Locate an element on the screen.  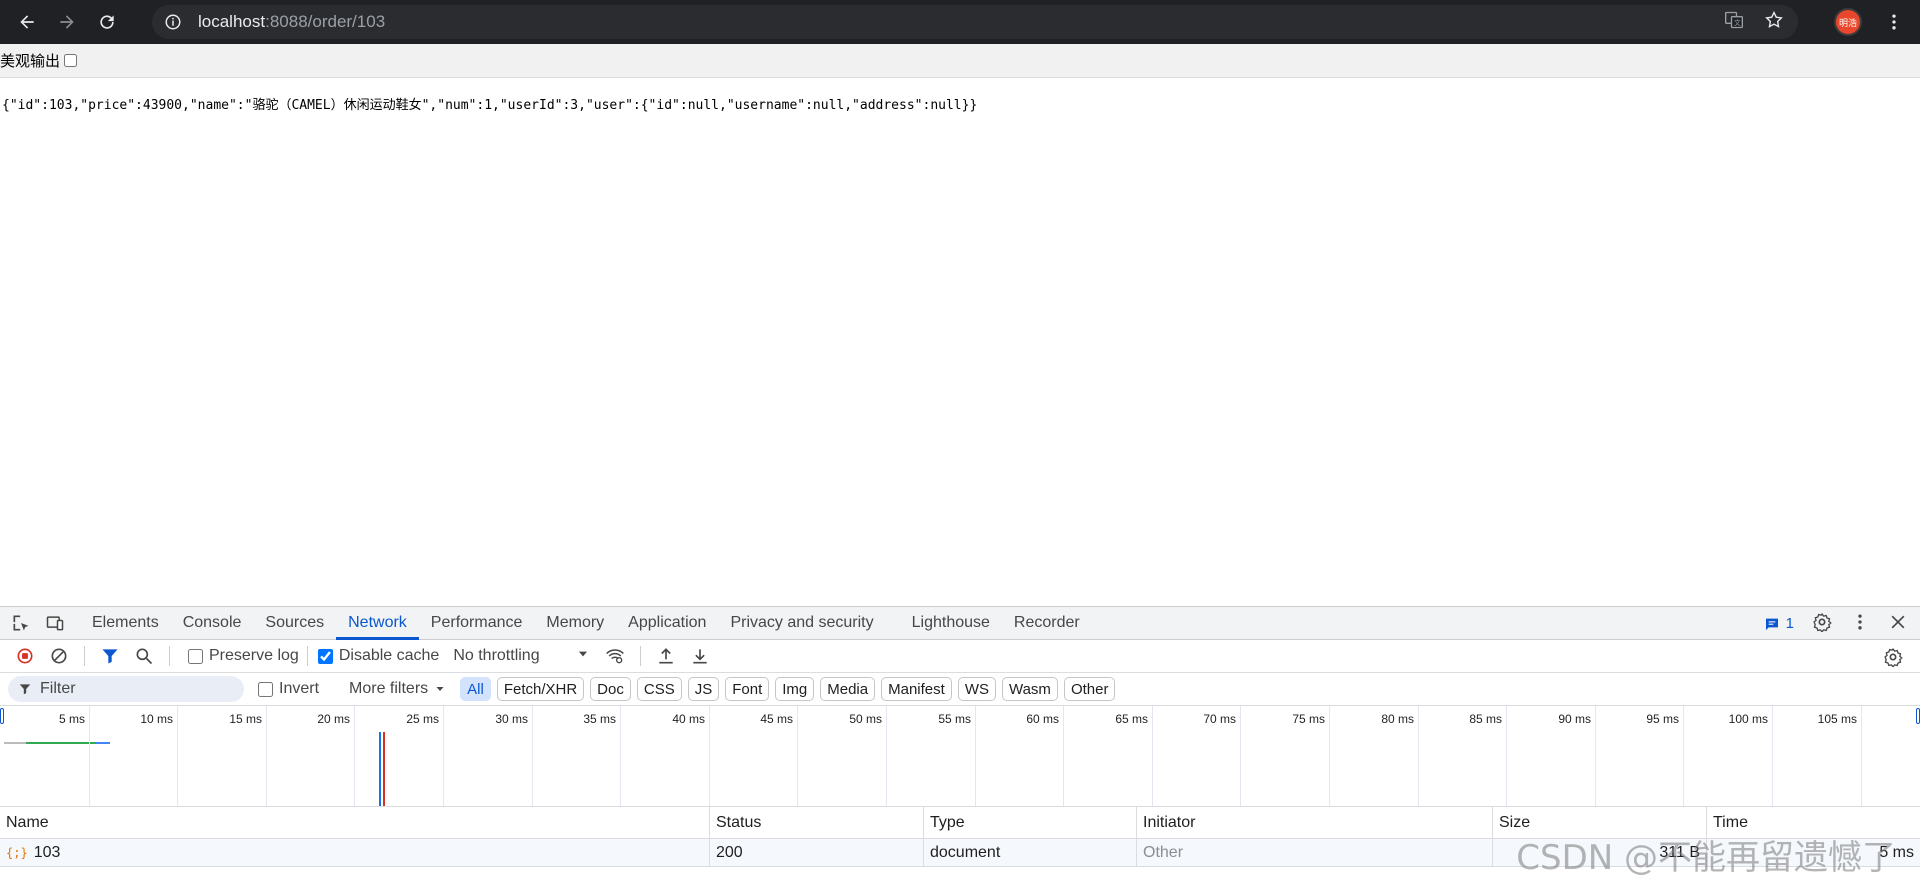
tab-application: Application is located at coordinates (667, 623).